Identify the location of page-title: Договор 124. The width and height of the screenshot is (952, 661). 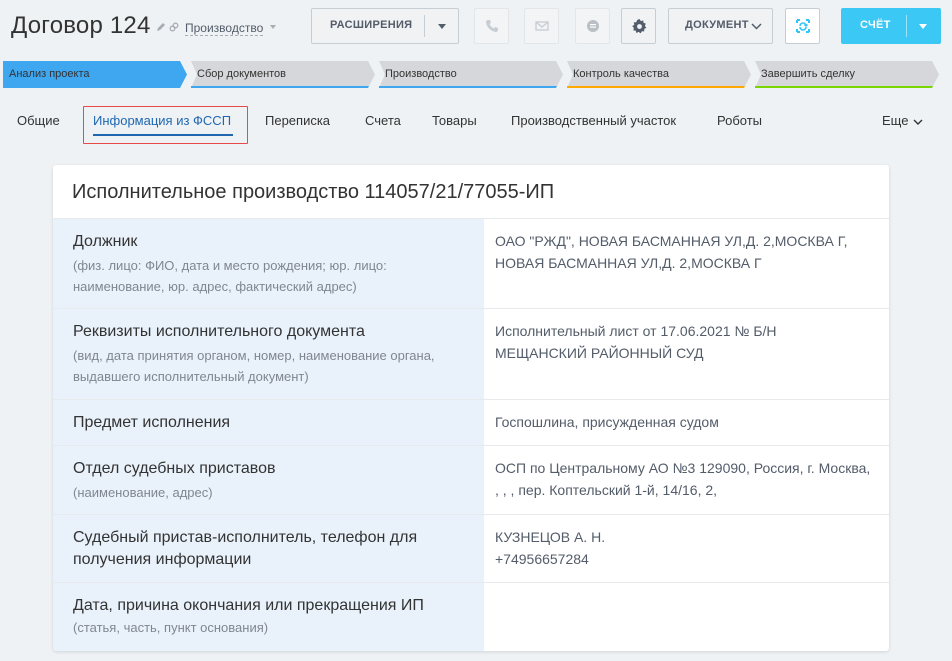
(81, 25).